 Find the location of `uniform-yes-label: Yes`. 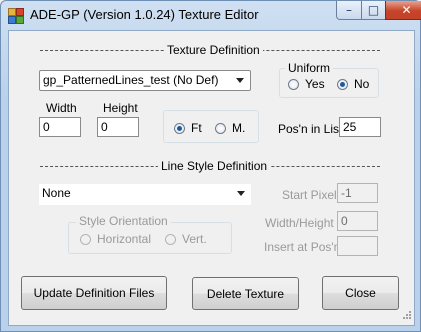

uniform-yes-label: Yes is located at coordinates (315, 84).